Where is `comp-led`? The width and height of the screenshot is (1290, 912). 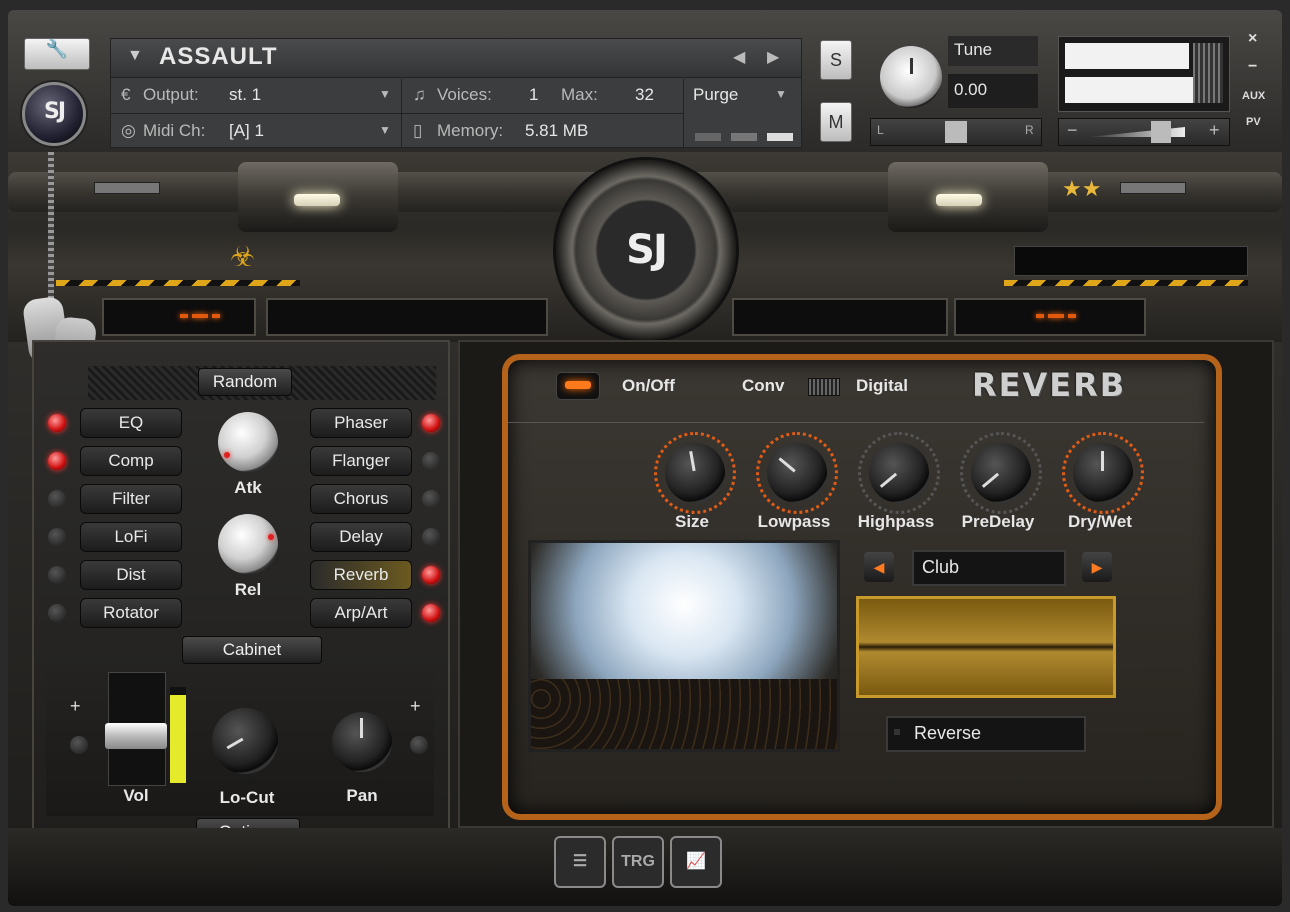 comp-led is located at coordinates (57, 461).